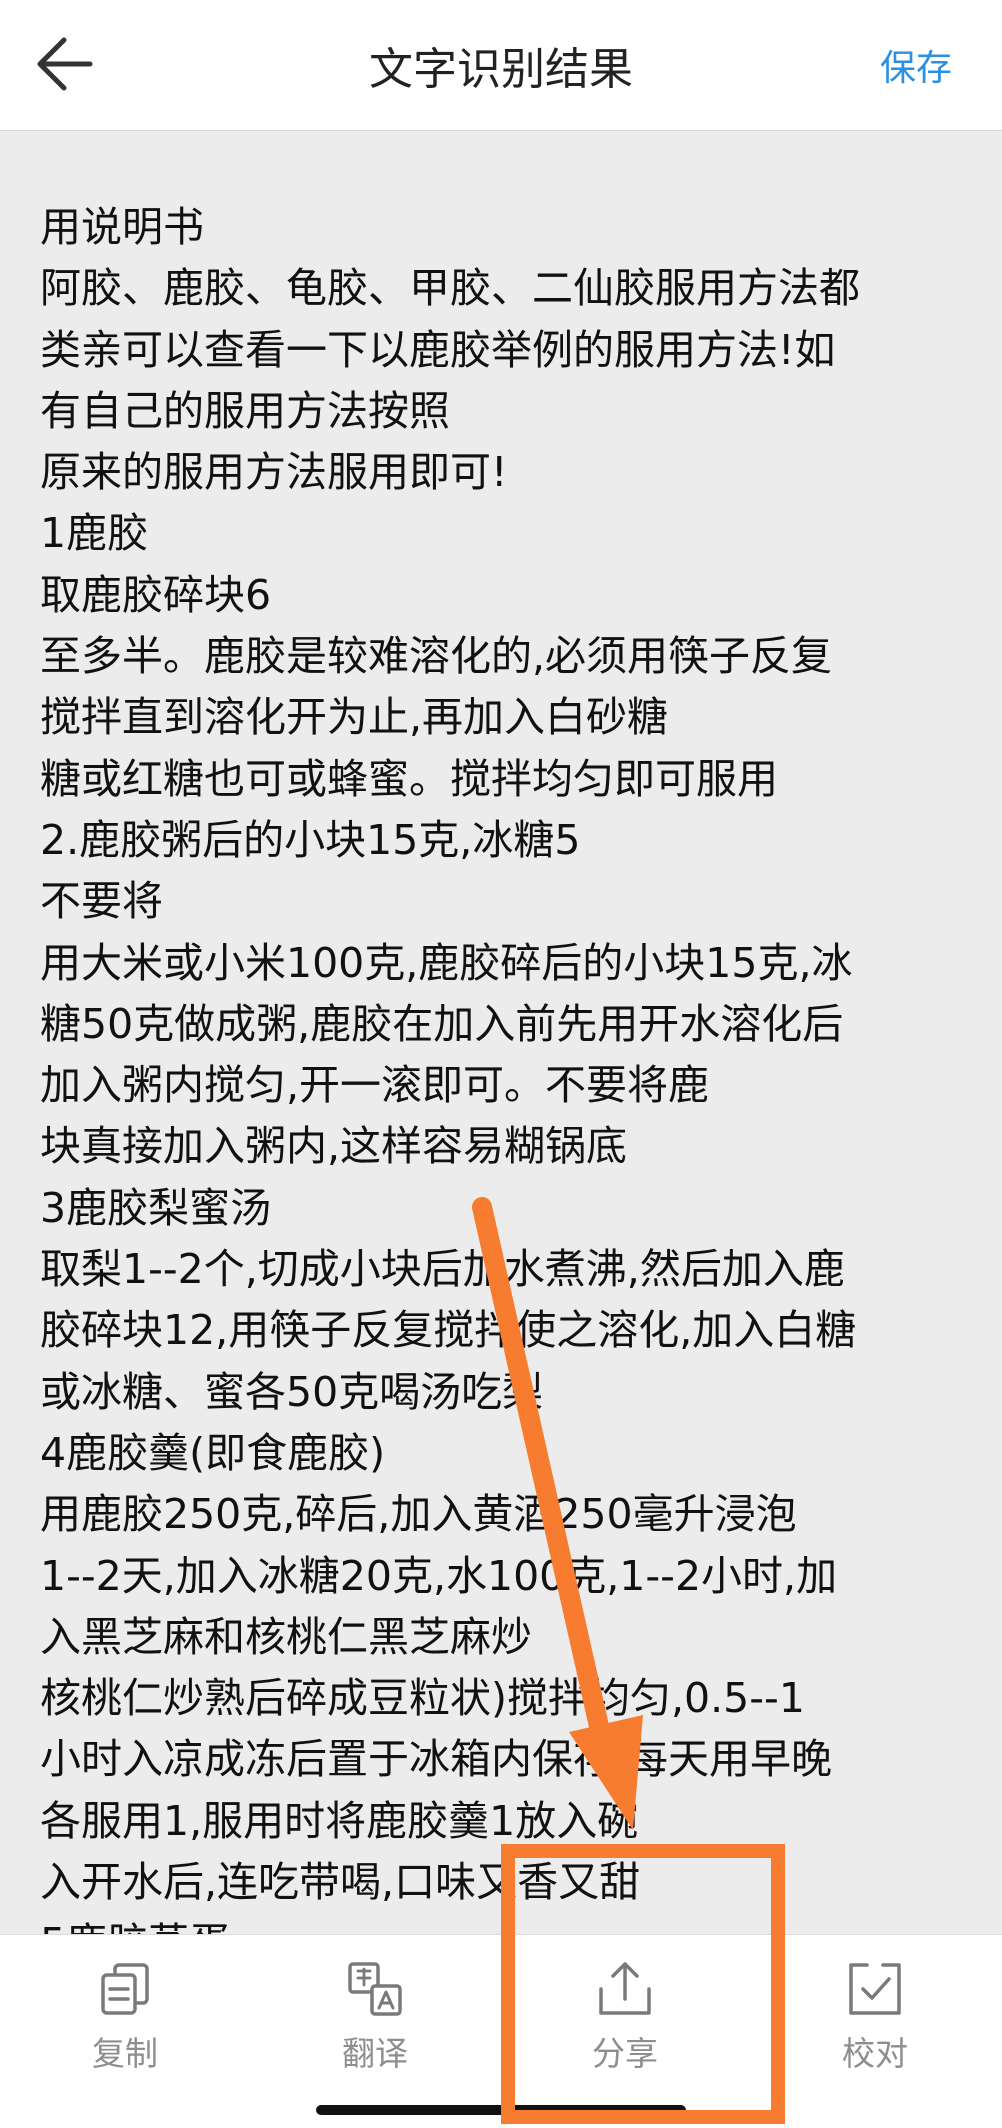  Describe the element at coordinates (245, 410) in the screenshot. I see `text-line: 有自己的服用方法按照` at that location.